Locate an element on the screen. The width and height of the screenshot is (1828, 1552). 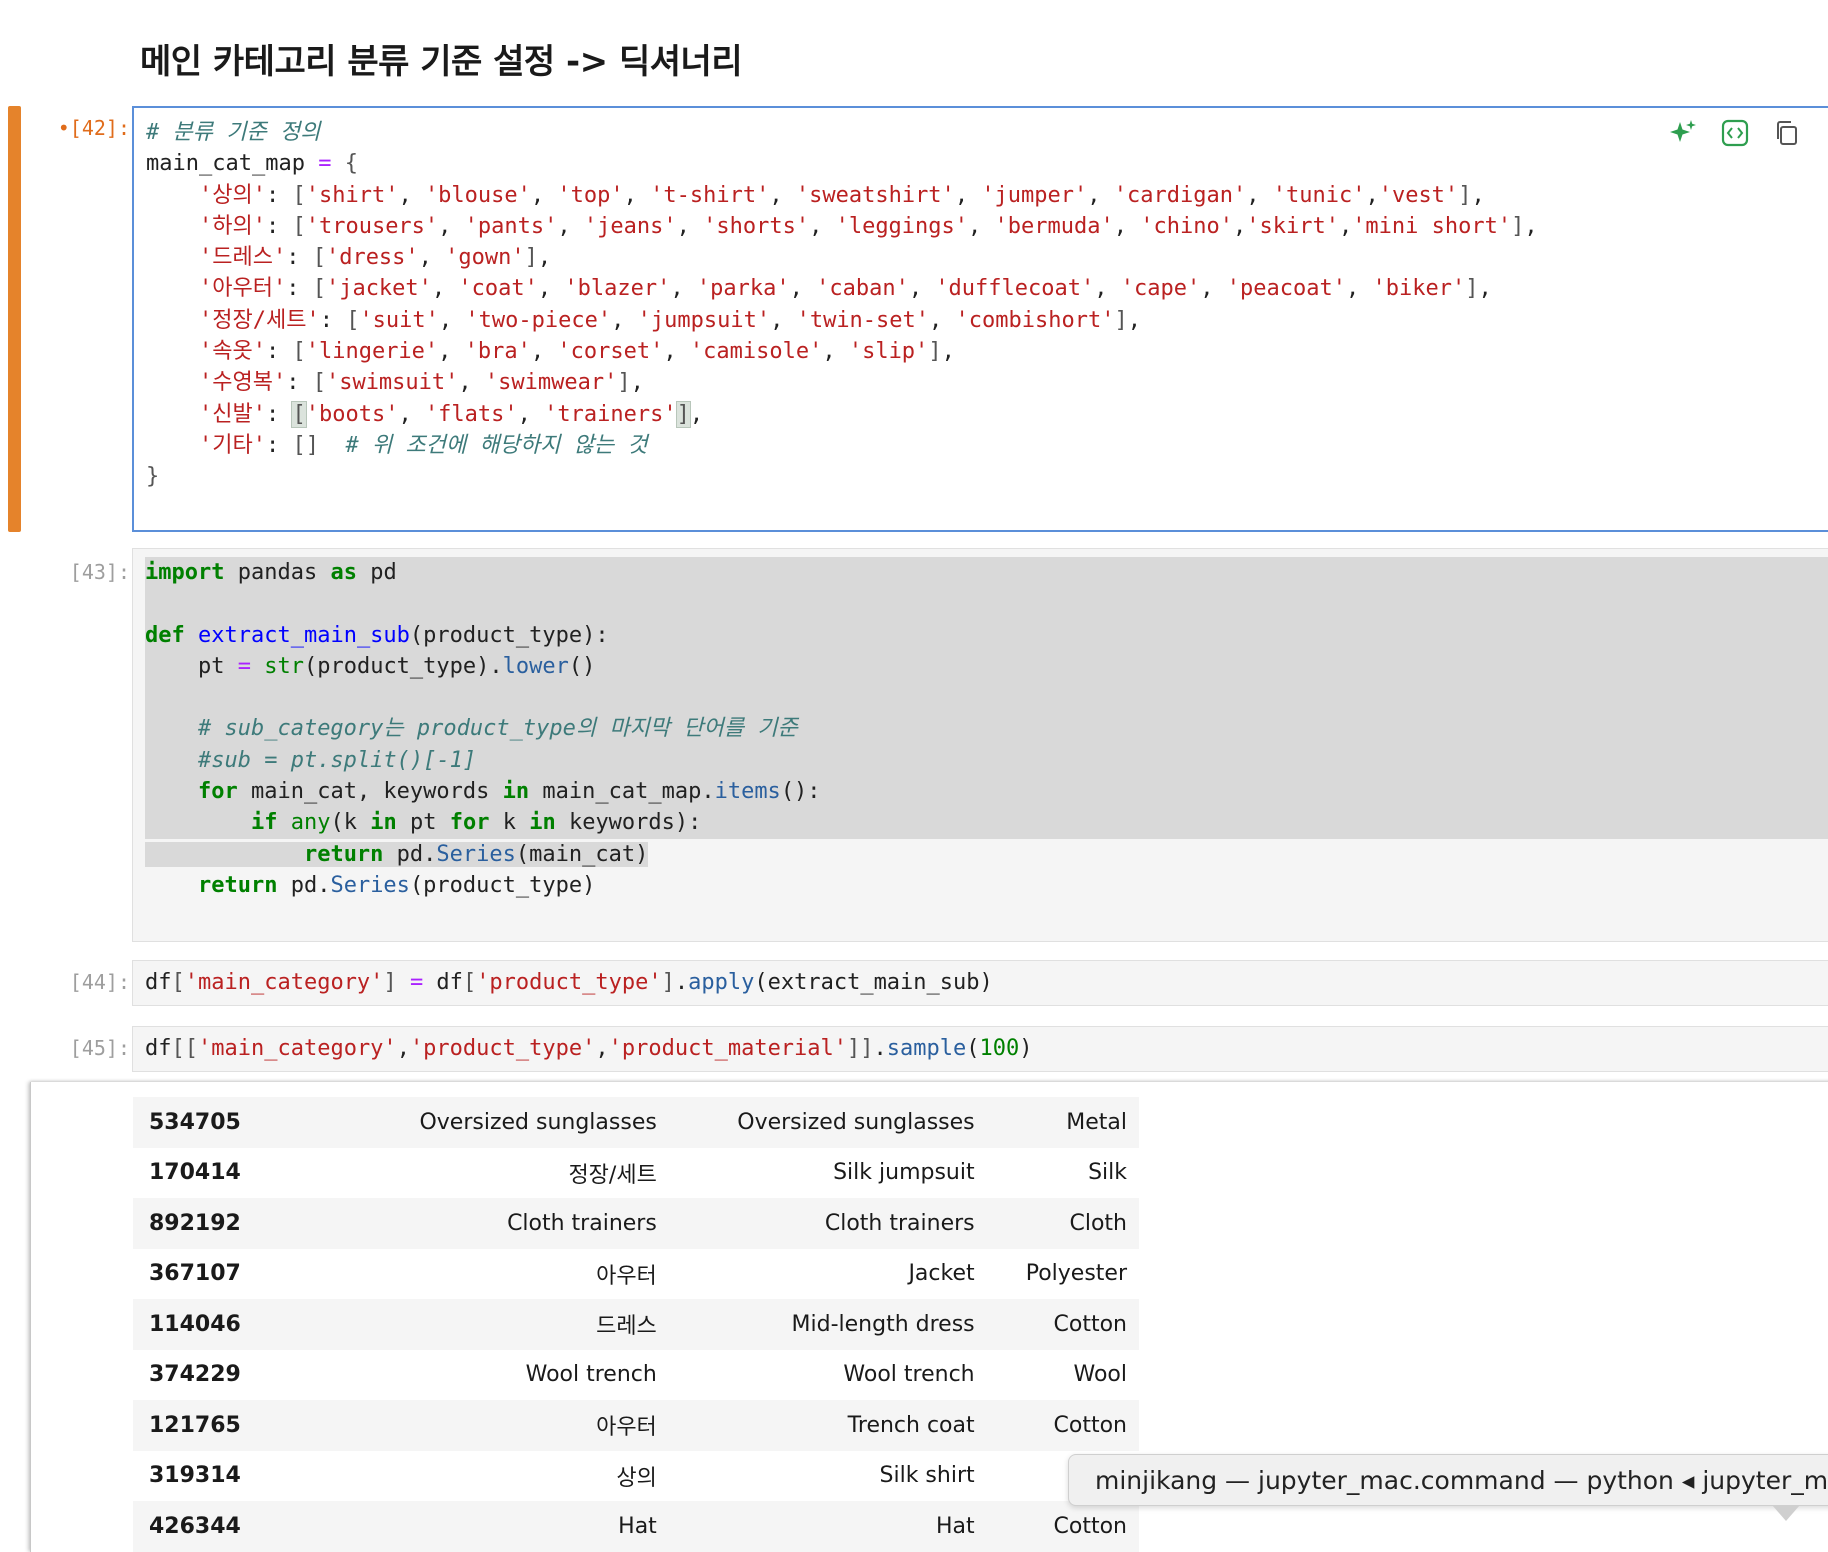
markdown-heading: 메인 카테고리 분류 기준 설정 -> 딕셔너리 is located at coordinates (441, 62).